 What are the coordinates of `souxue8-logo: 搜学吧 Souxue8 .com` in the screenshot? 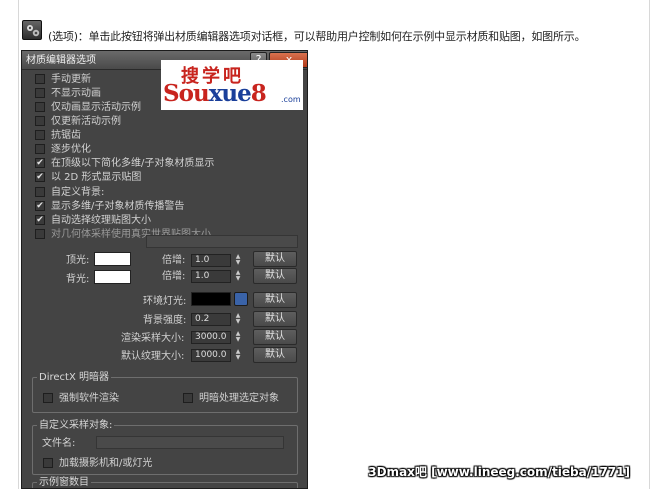 It's located at (232, 85).